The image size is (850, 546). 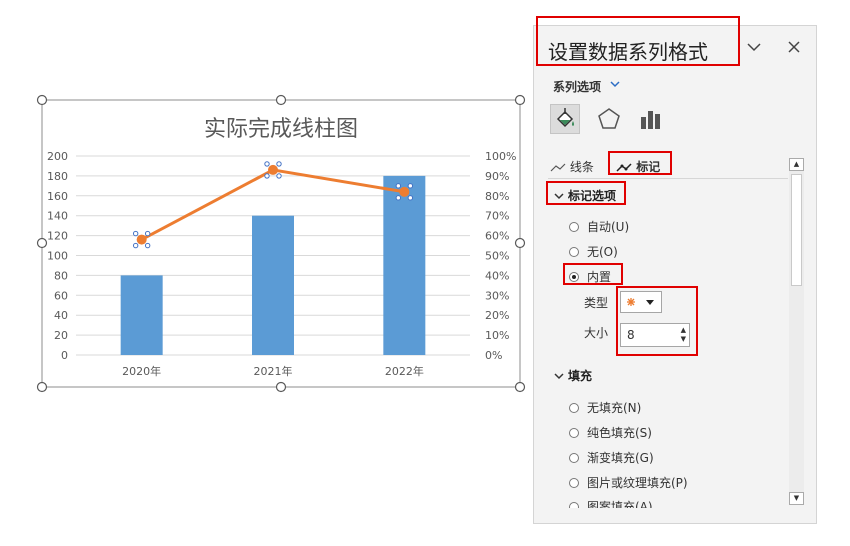 I want to click on y-left-tick-label: 180, so click(x=57, y=176).